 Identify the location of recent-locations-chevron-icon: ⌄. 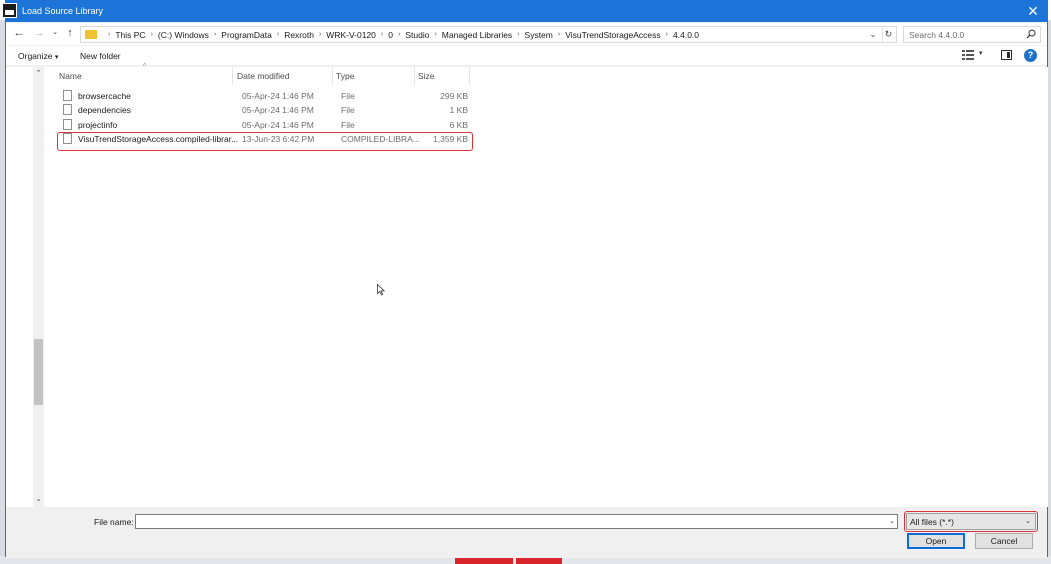
(55, 33).